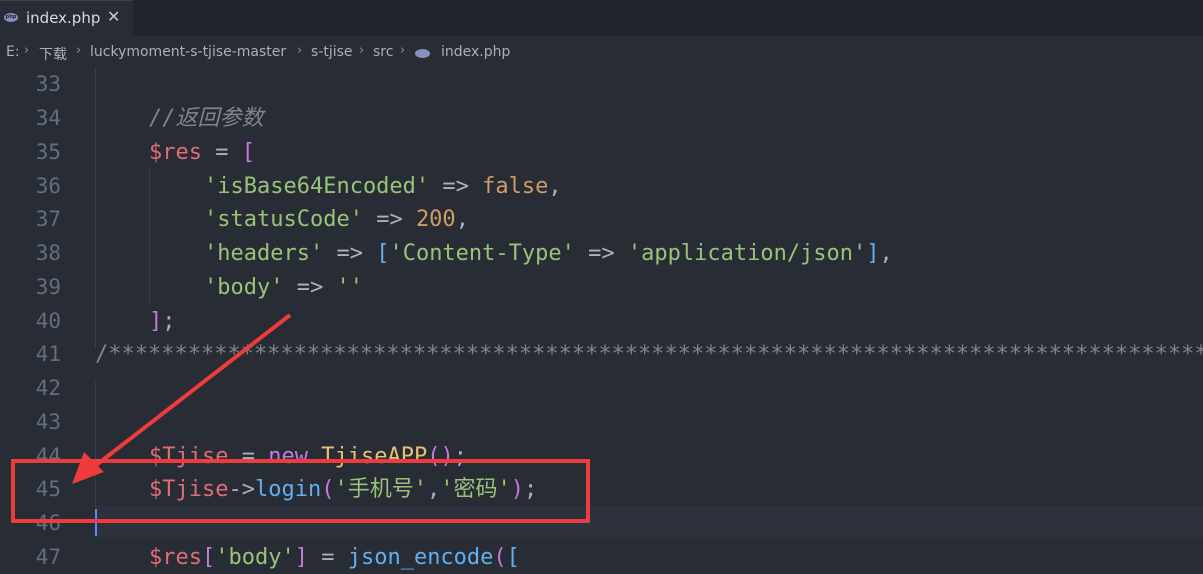  What do you see at coordinates (192, 390) in the screenshot?
I see `arrow-shaft` at bounding box center [192, 390].